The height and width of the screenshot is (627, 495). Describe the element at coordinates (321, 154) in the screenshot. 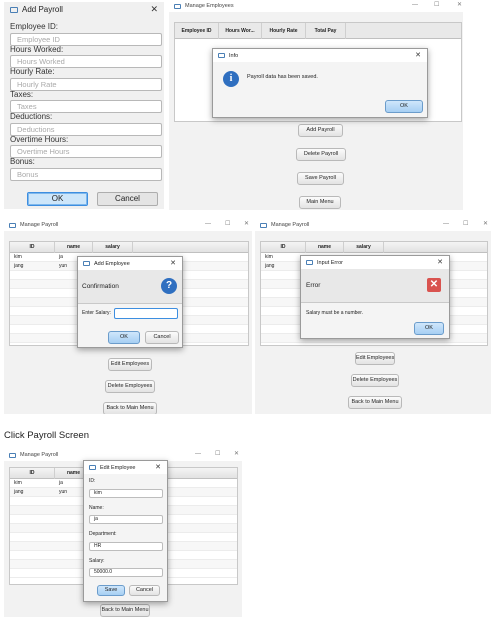

I see `delete-payroll-button: Delete Payroll` at that location.